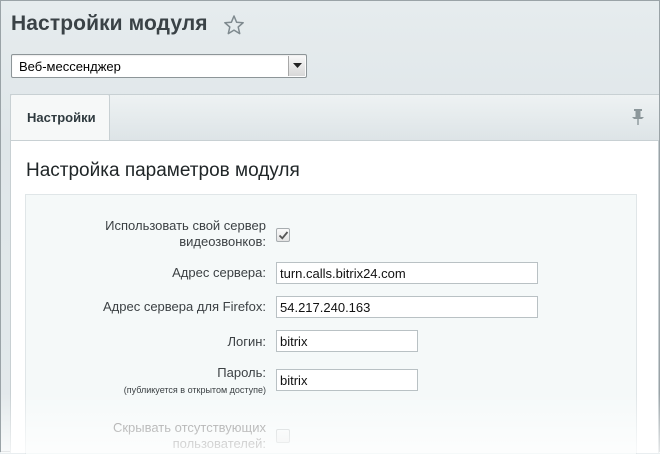 The width and height of the screenshot is (660, 454). I want to click on password-label: Пароль: (публикуется в открытом доступе), so click(194, 380).